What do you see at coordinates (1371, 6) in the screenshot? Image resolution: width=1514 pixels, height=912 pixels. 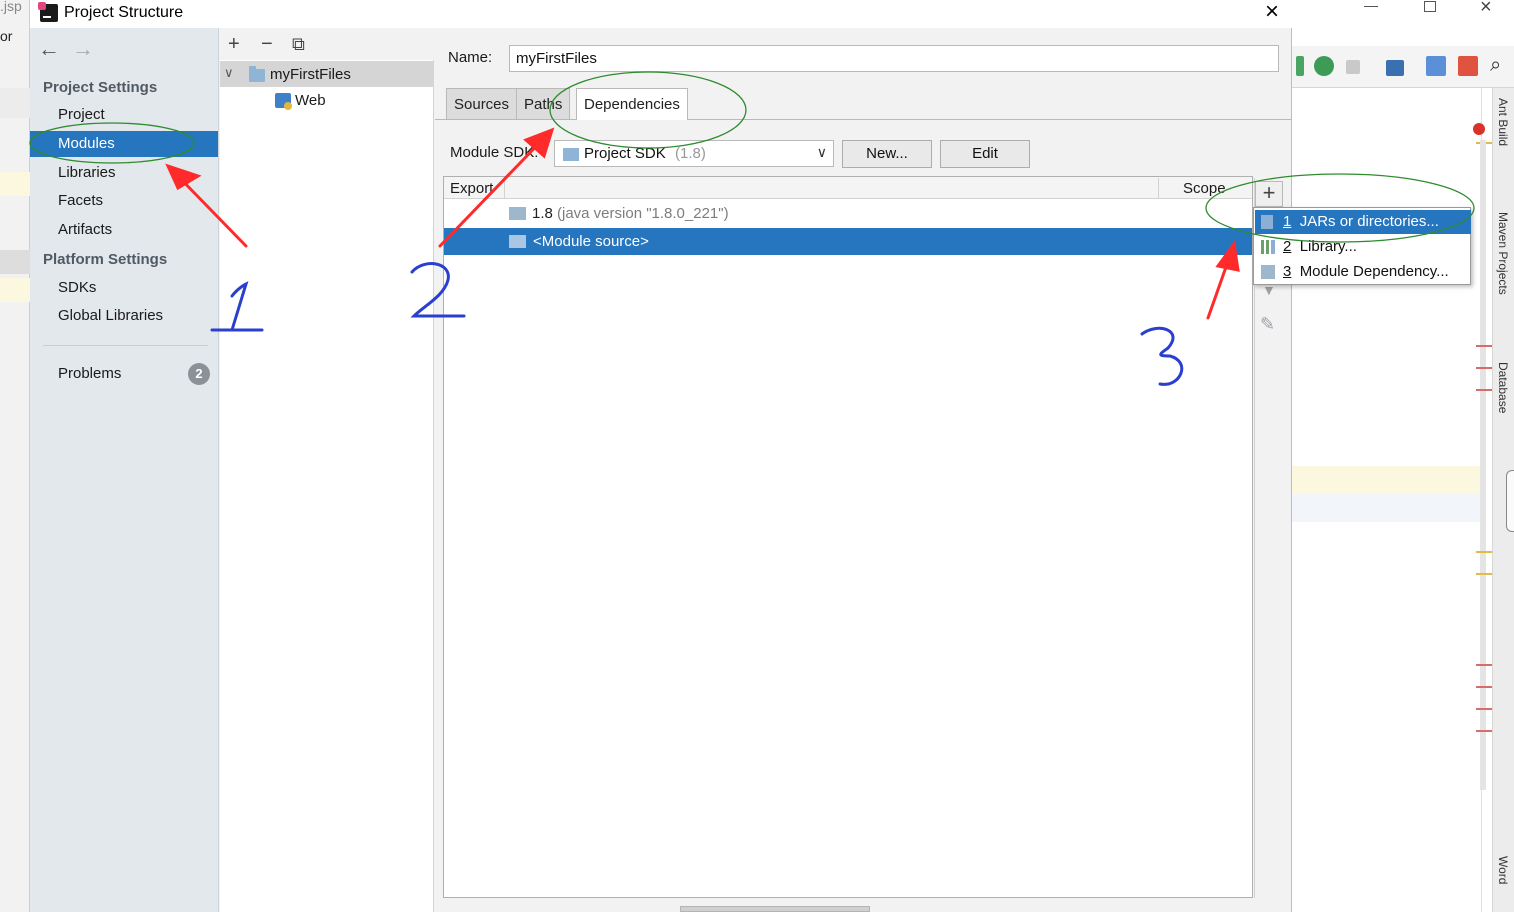 I see `minimize-icon` at bounding box center [1371, 6].